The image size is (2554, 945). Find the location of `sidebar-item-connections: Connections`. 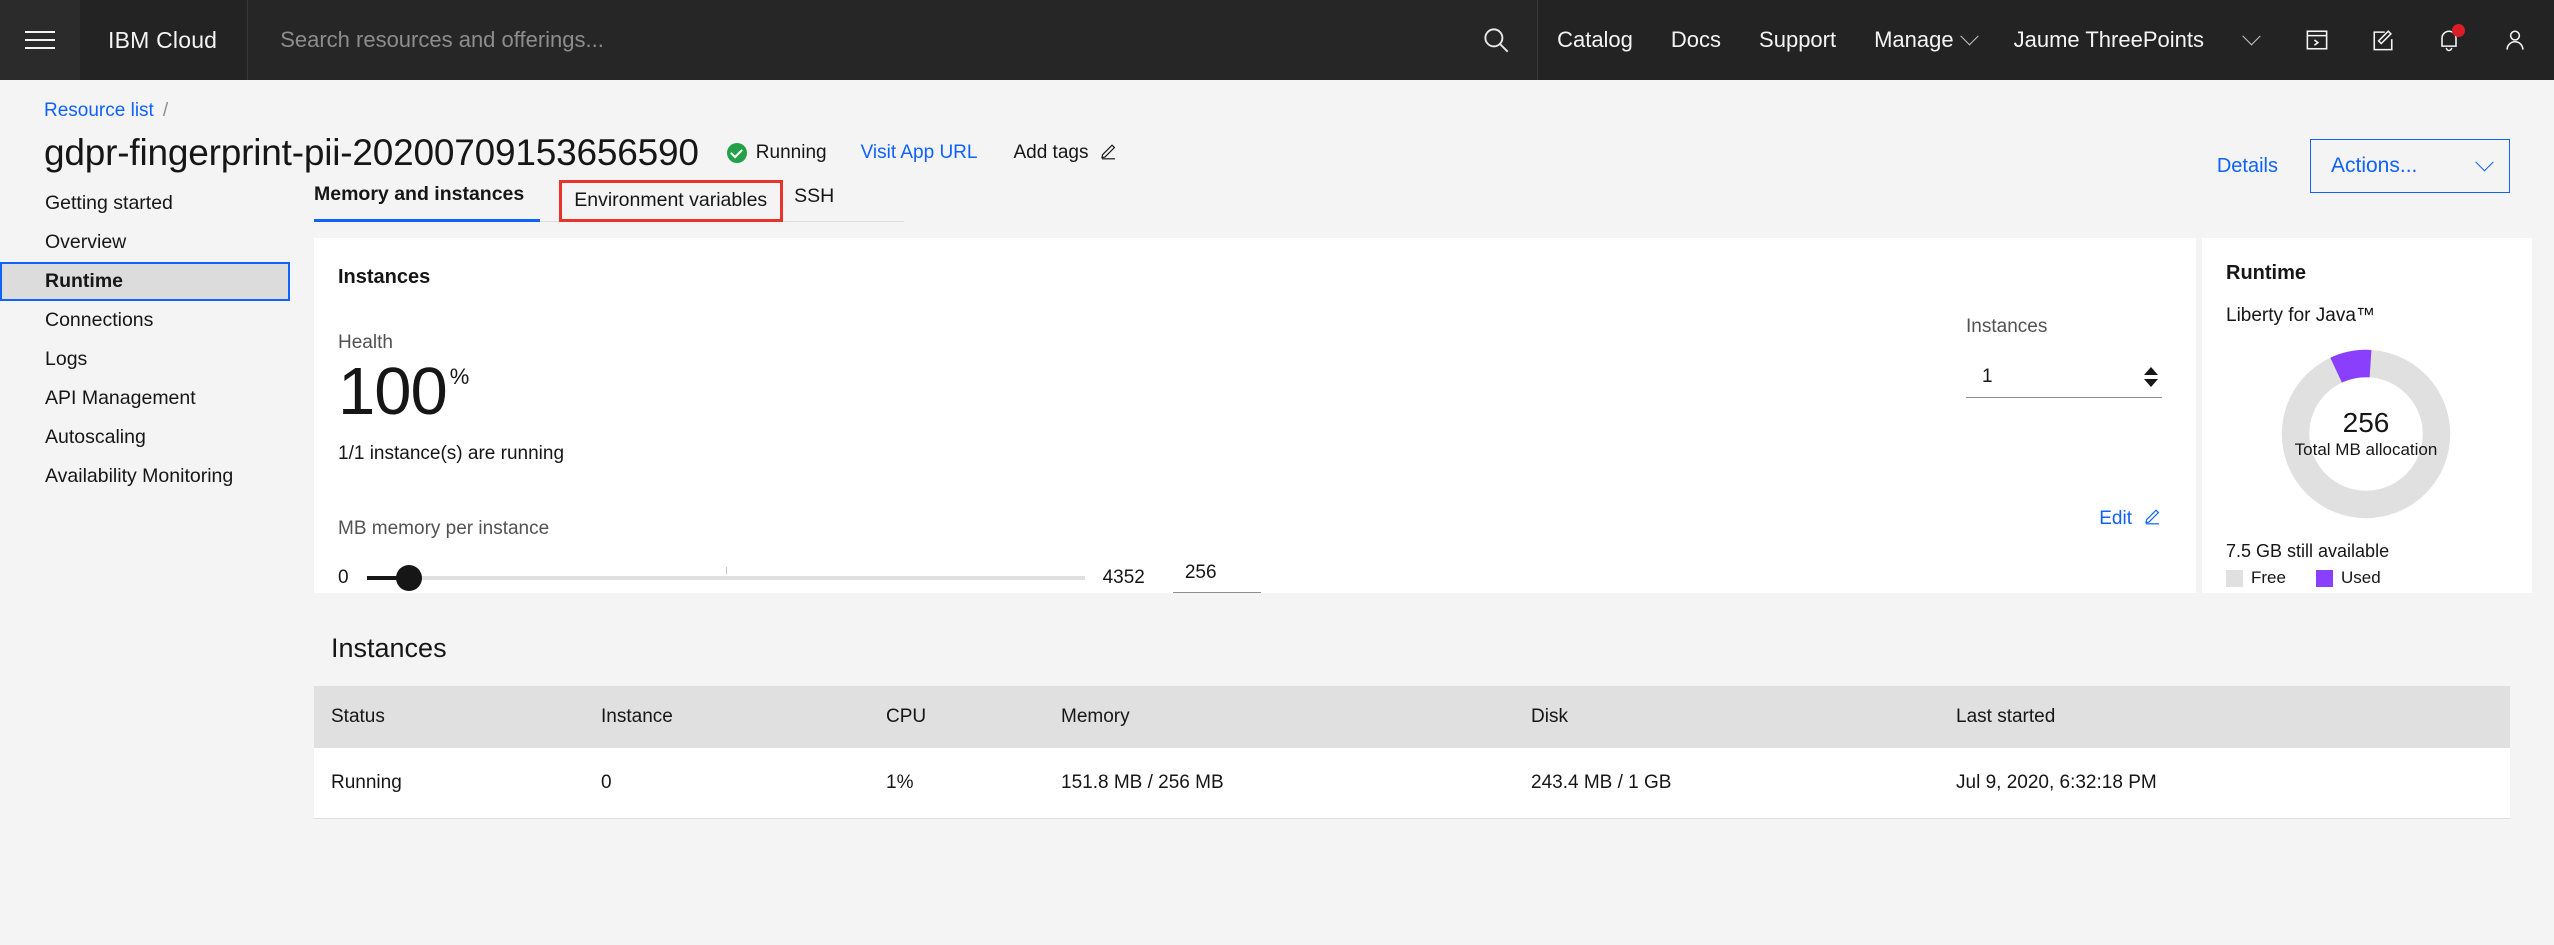

sidebar-item-connections: Connections is located at coordinates (145, 320).